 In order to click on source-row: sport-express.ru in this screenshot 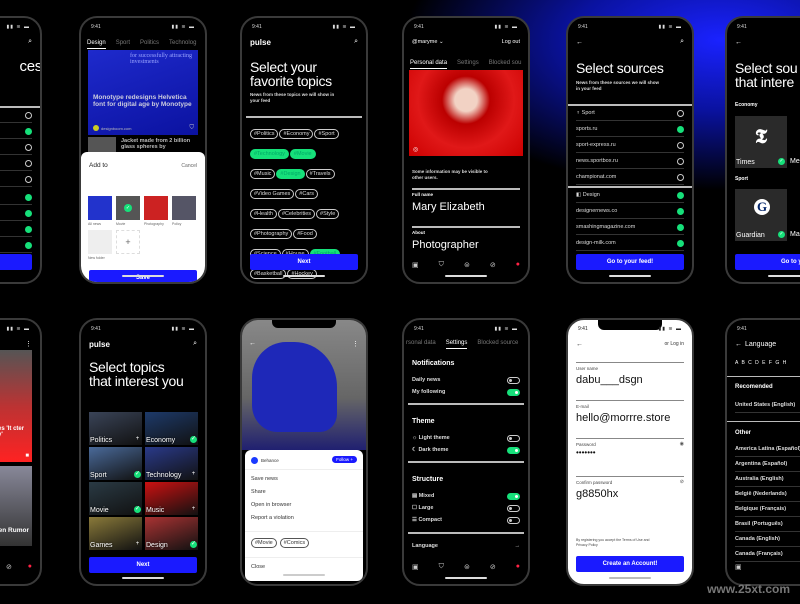, I will do `click(630, 145)`.